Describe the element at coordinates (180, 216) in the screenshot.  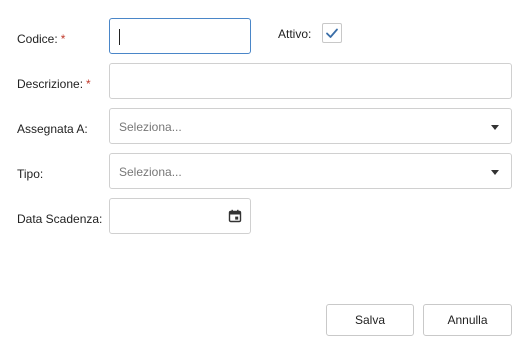
I see `data-scadenza-input` at that location.